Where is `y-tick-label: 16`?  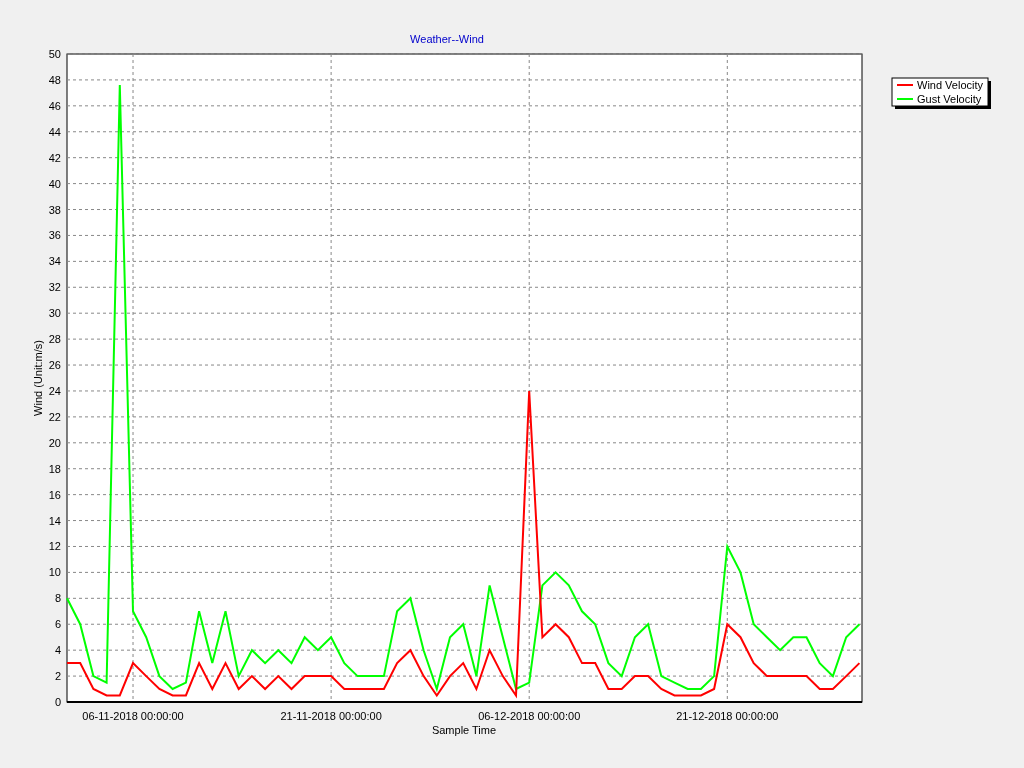 y-tick-label: 16 is located at coordinates (54, 494).